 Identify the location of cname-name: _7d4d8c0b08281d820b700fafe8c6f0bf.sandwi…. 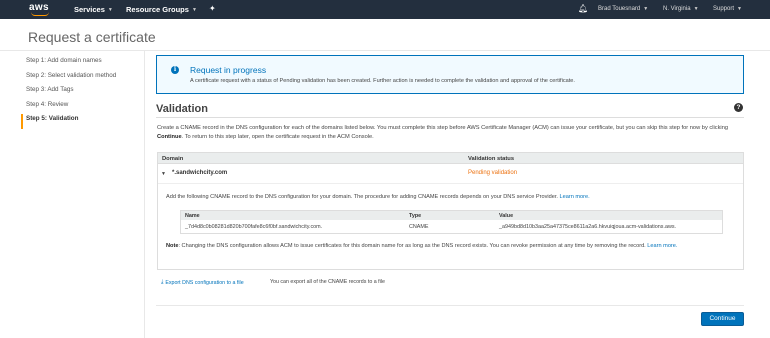
(253, 227).